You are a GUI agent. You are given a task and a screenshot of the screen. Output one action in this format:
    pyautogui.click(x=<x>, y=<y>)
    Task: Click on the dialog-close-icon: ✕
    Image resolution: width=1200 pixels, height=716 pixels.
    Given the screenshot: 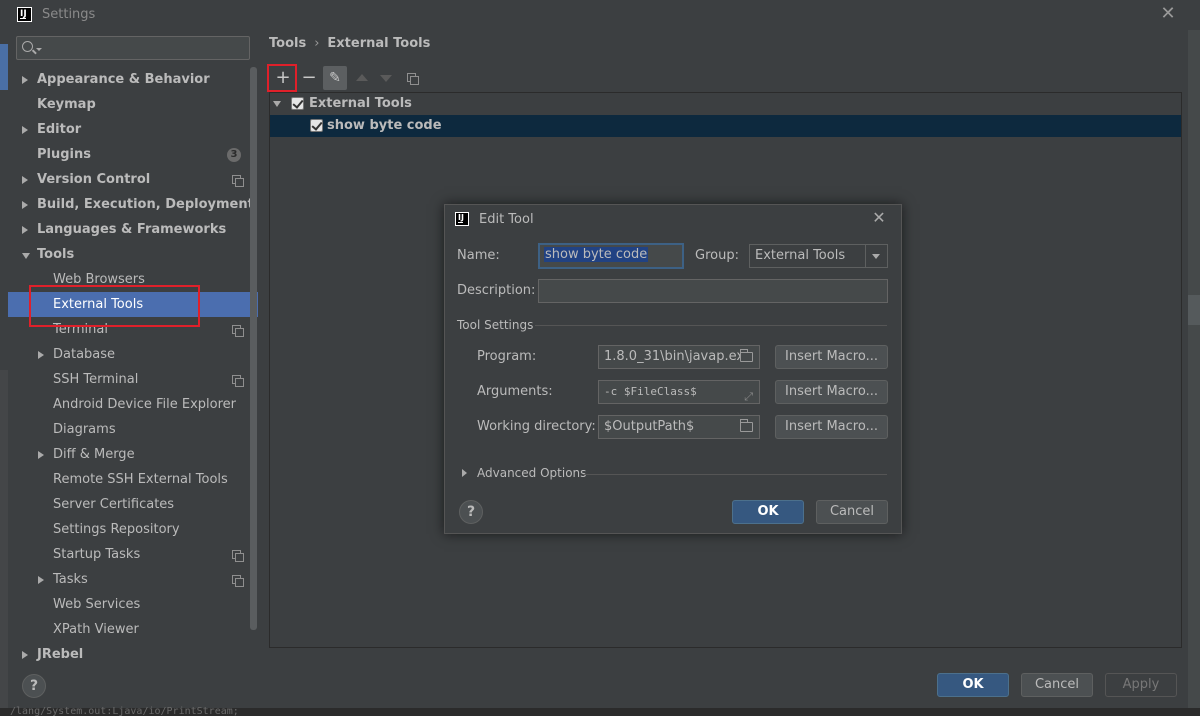 What is the action you would take?
    pyautogui.click(x=879, y=218)
    